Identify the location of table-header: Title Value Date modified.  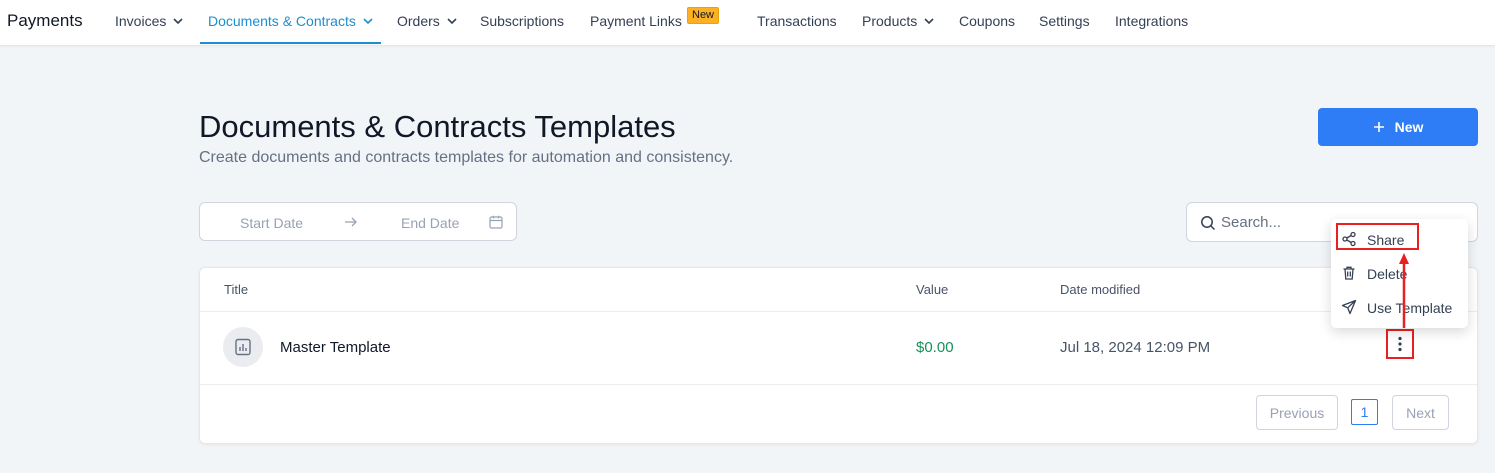
(838, 290).